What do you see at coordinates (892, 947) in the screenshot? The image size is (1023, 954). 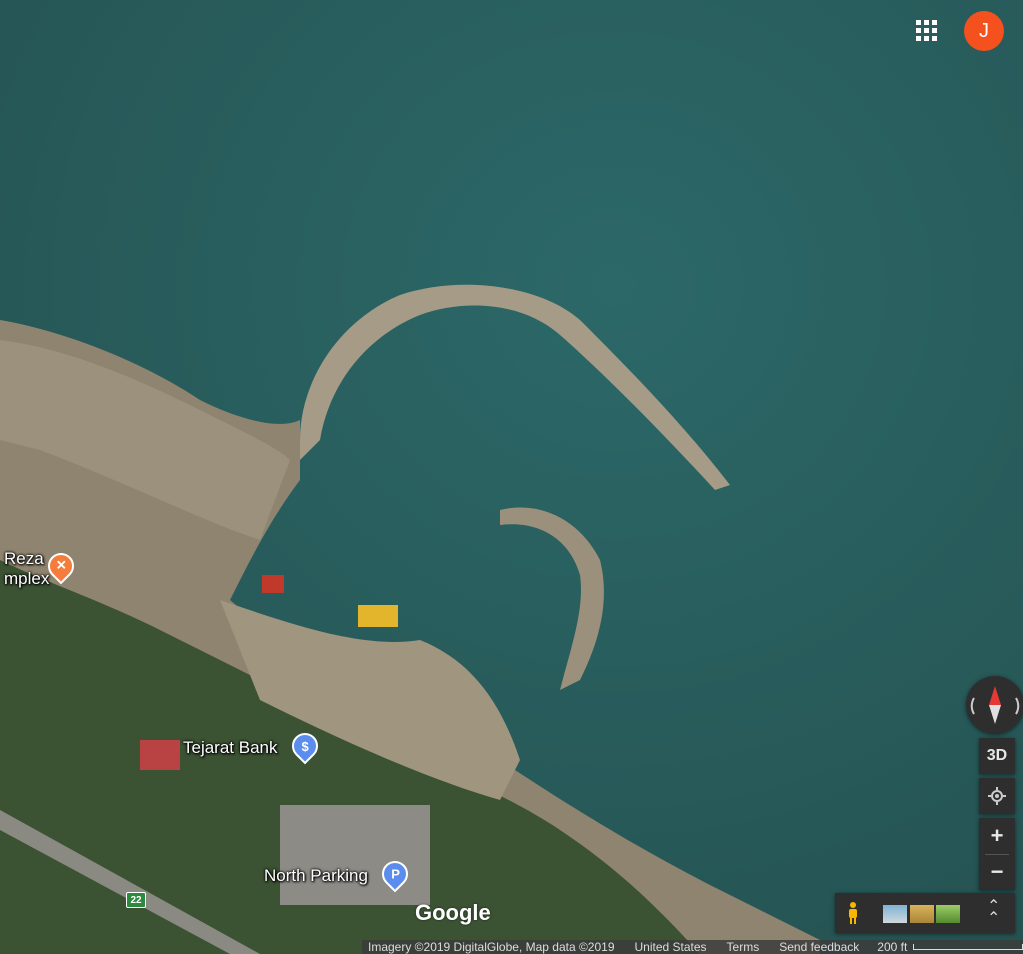 I see `scale-label: 200 ft` at bounding box center [892, 947].